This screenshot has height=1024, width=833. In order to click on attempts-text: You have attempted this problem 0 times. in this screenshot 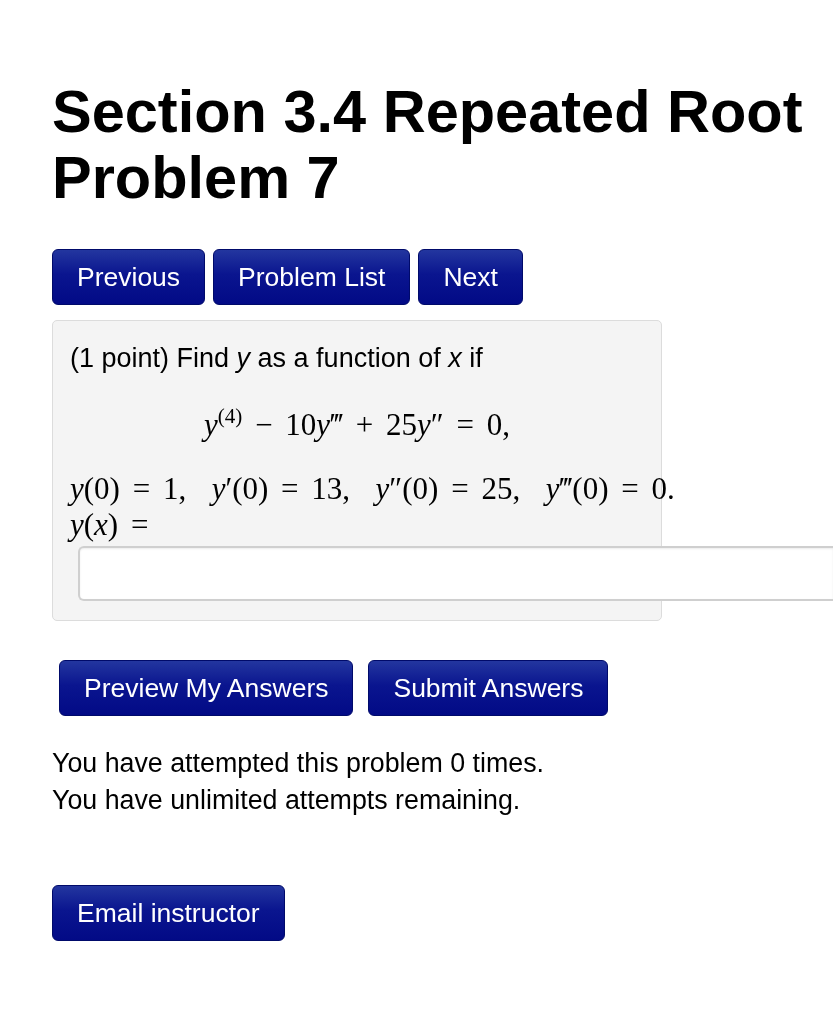, I will do `click(298, 763)`.